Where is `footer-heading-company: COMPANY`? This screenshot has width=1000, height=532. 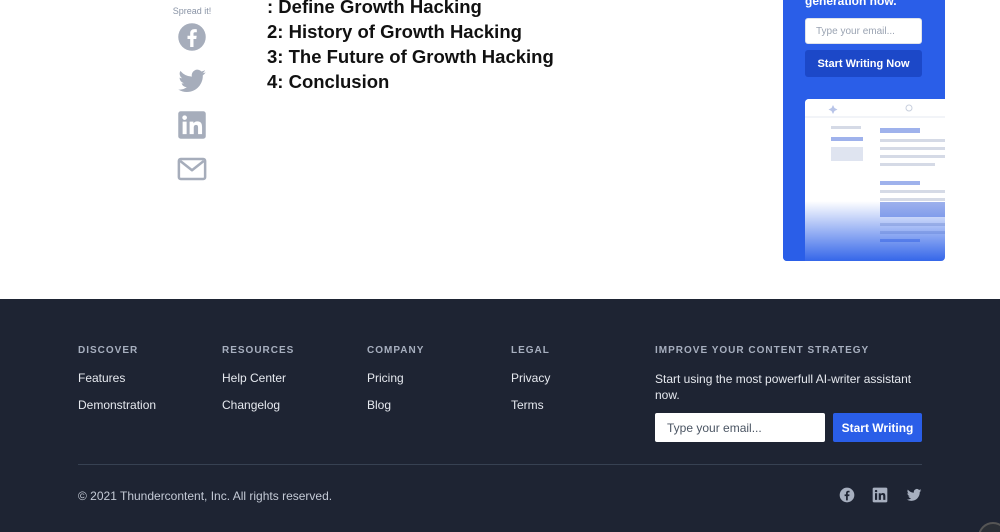
footer-heading-company: COMPANY is located at coordinates (396, 350).